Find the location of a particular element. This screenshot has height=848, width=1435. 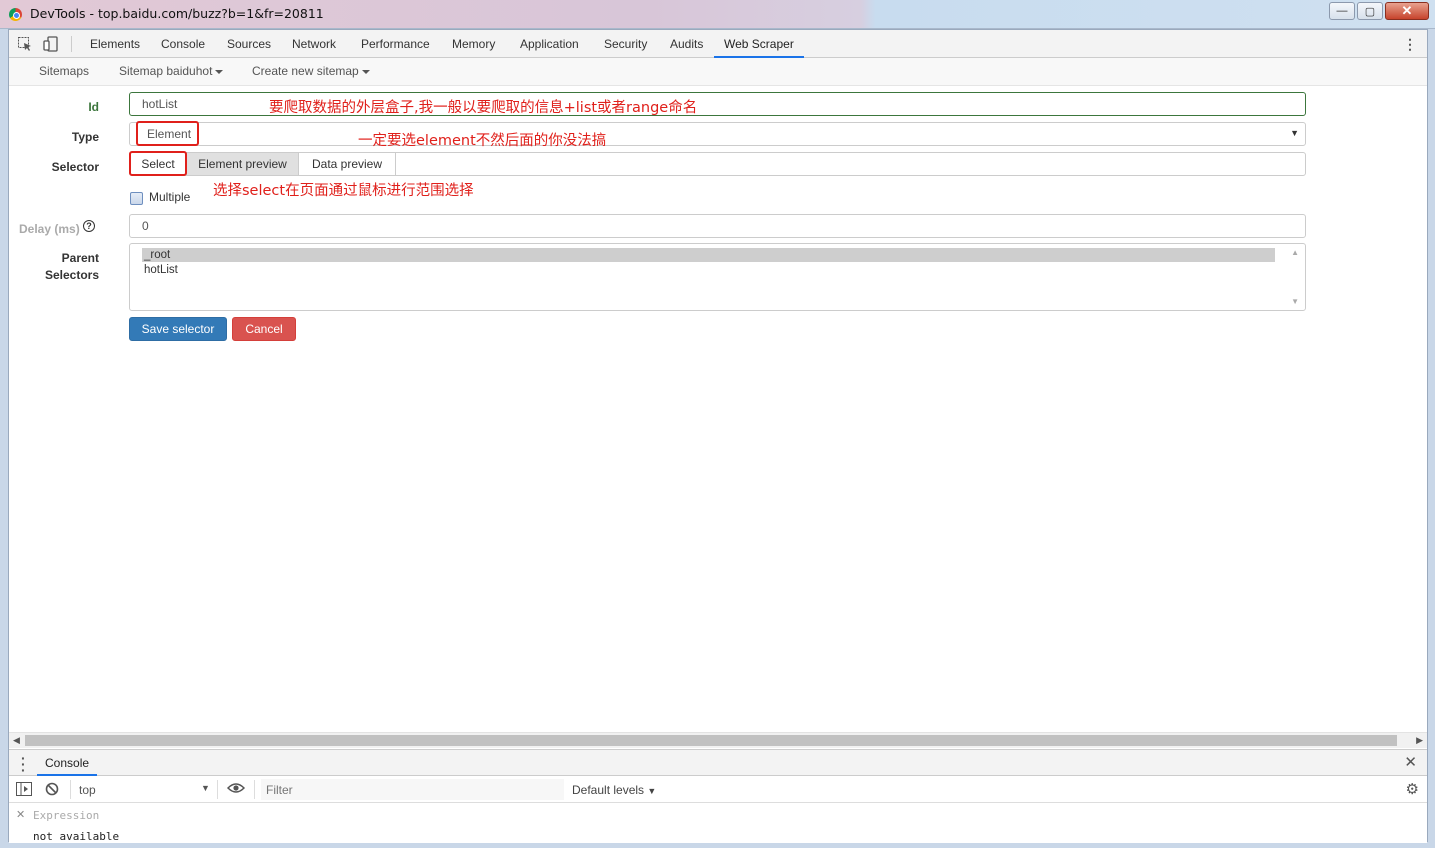

delay-label: Delay (ms) is located at coordinates (49, 229).